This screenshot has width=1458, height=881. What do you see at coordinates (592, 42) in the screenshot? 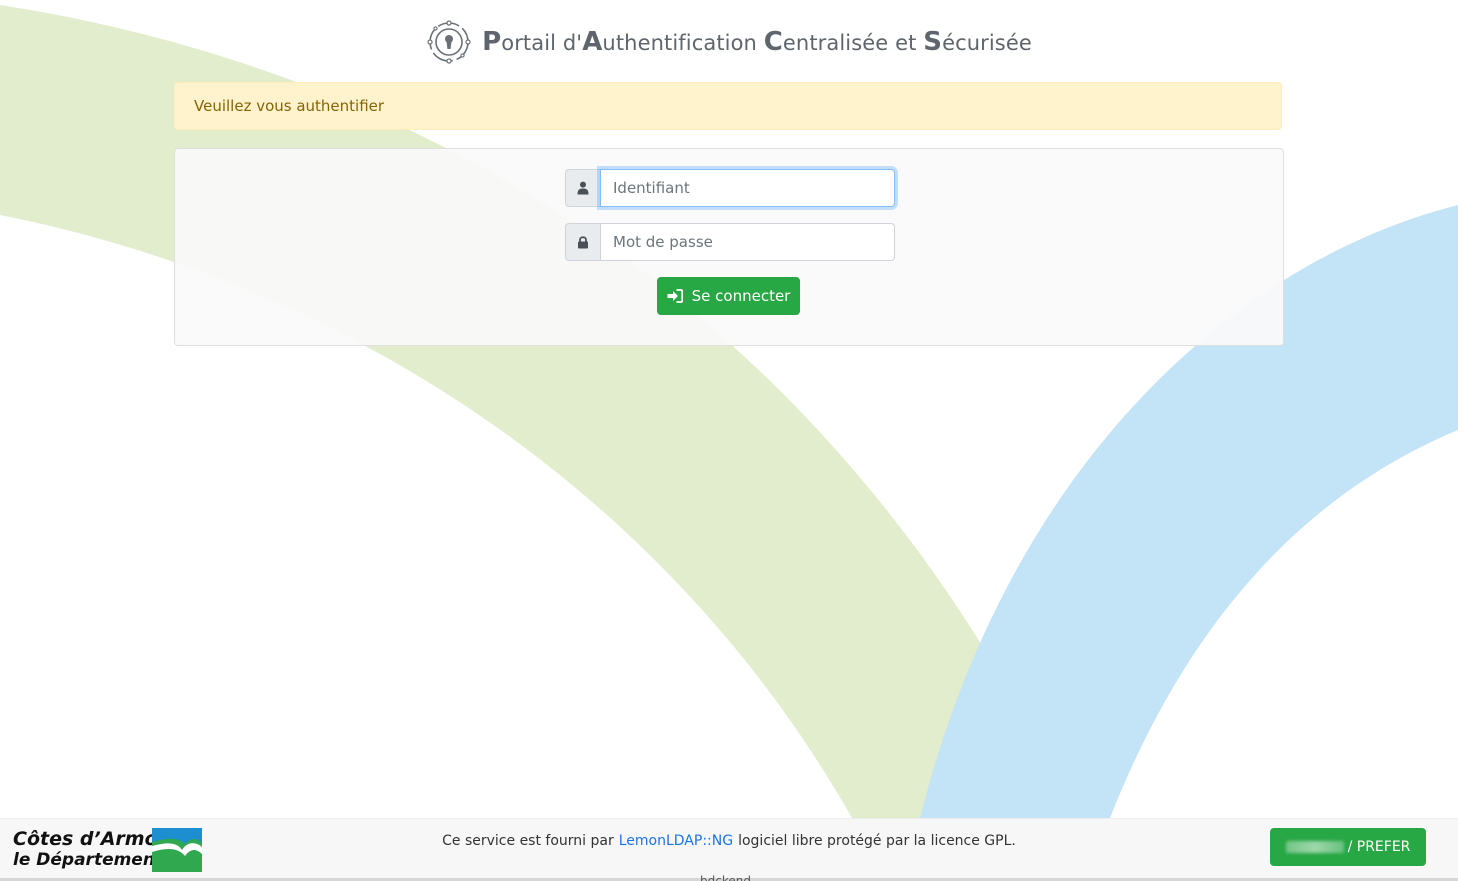
I see `title-cap: A` at bounding box center [592, 42].